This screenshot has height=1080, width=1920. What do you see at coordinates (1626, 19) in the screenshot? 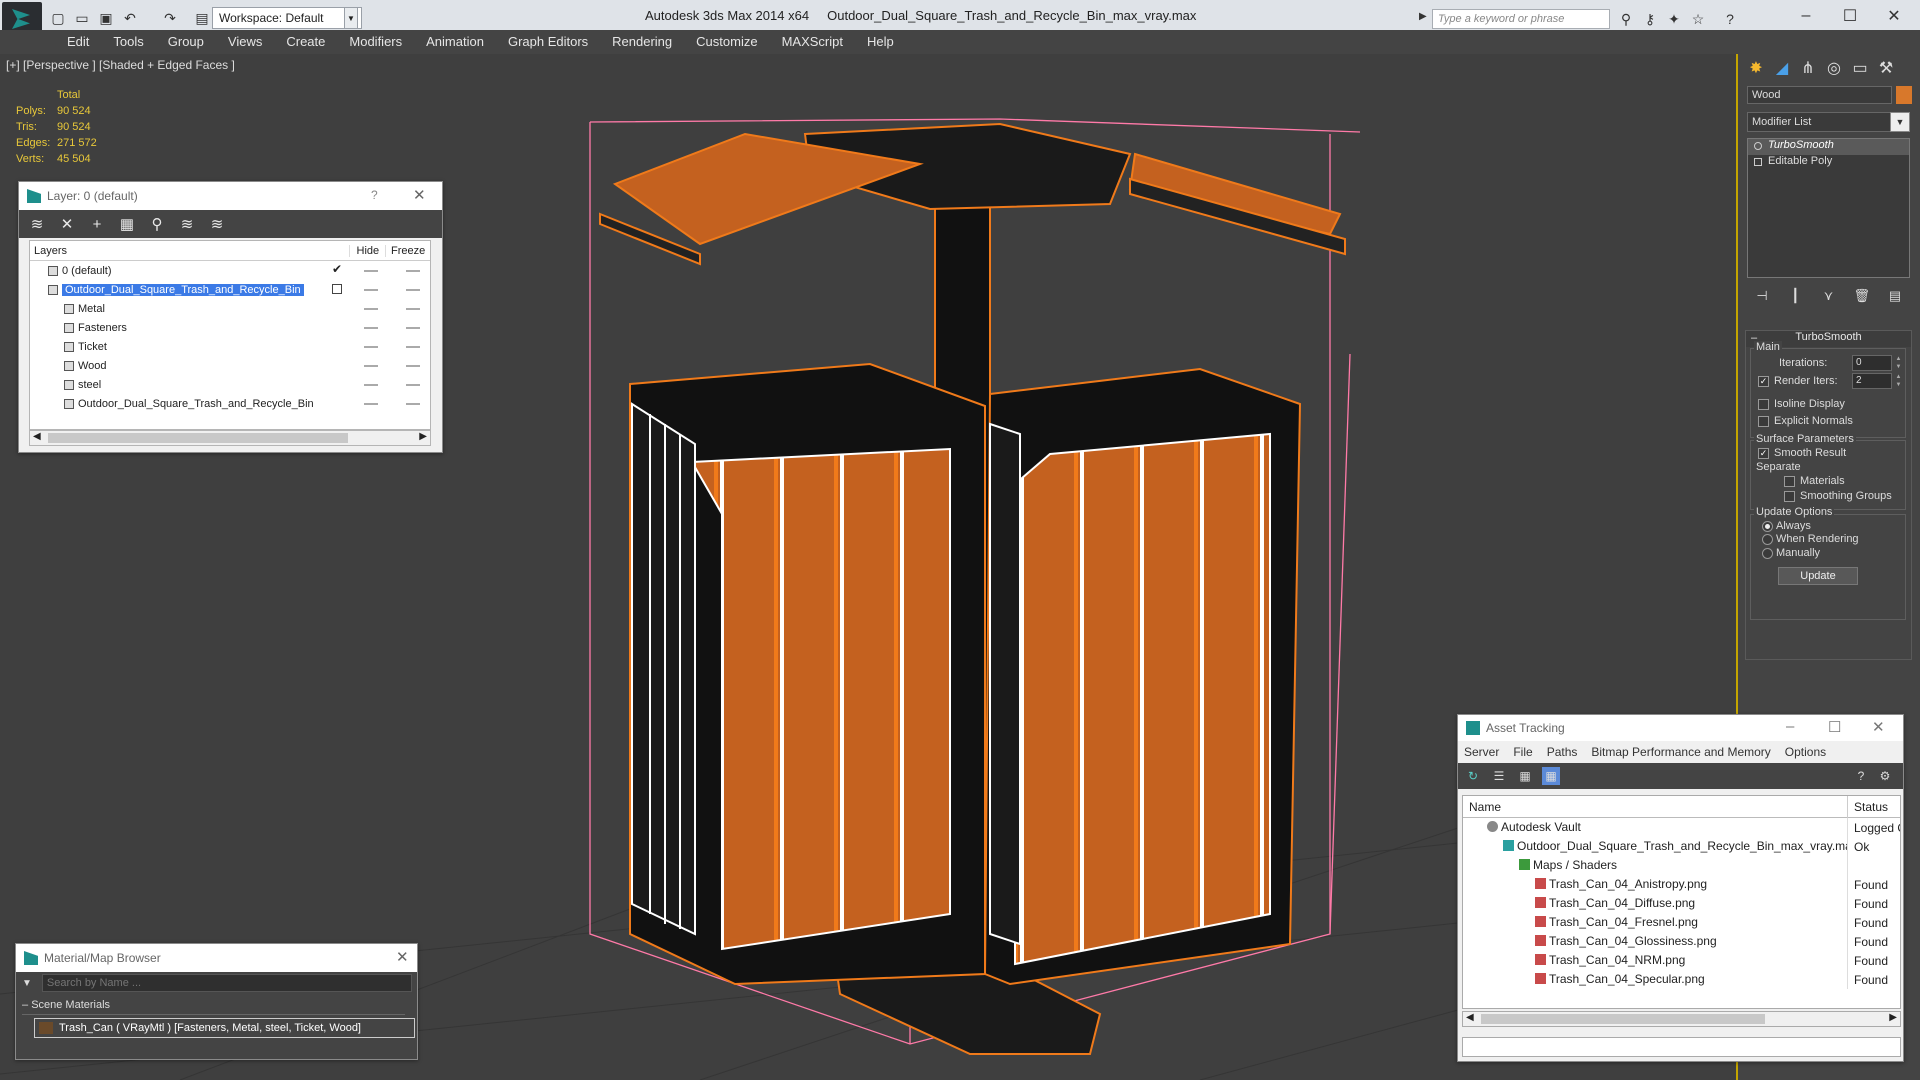
I see `binoculars-icon: ⚲` at bounding box center [1626, 19].